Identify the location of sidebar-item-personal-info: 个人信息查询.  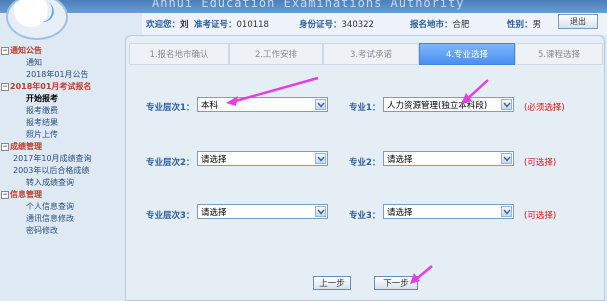
(50, 206).